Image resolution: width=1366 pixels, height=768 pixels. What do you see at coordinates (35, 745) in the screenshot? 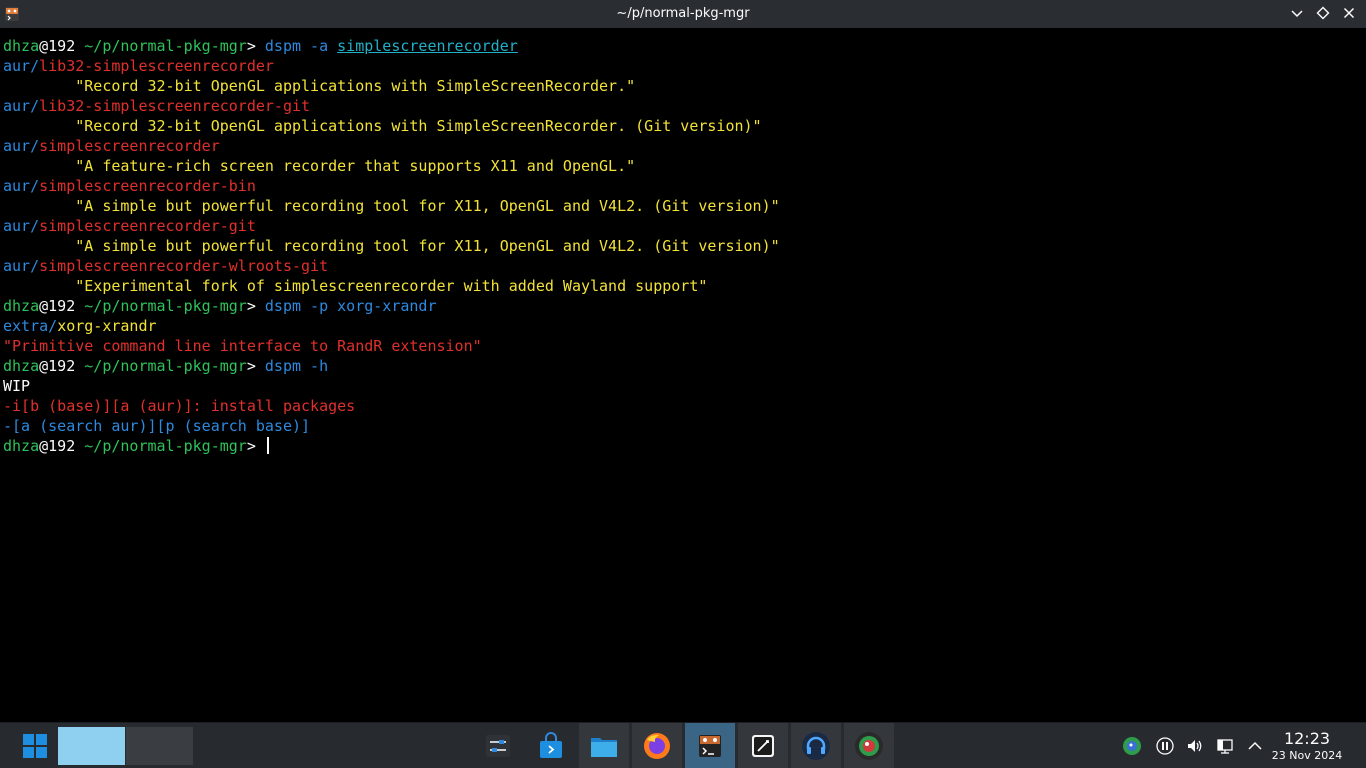
I see `windows-start-icon` at bounding box center [35, 745].